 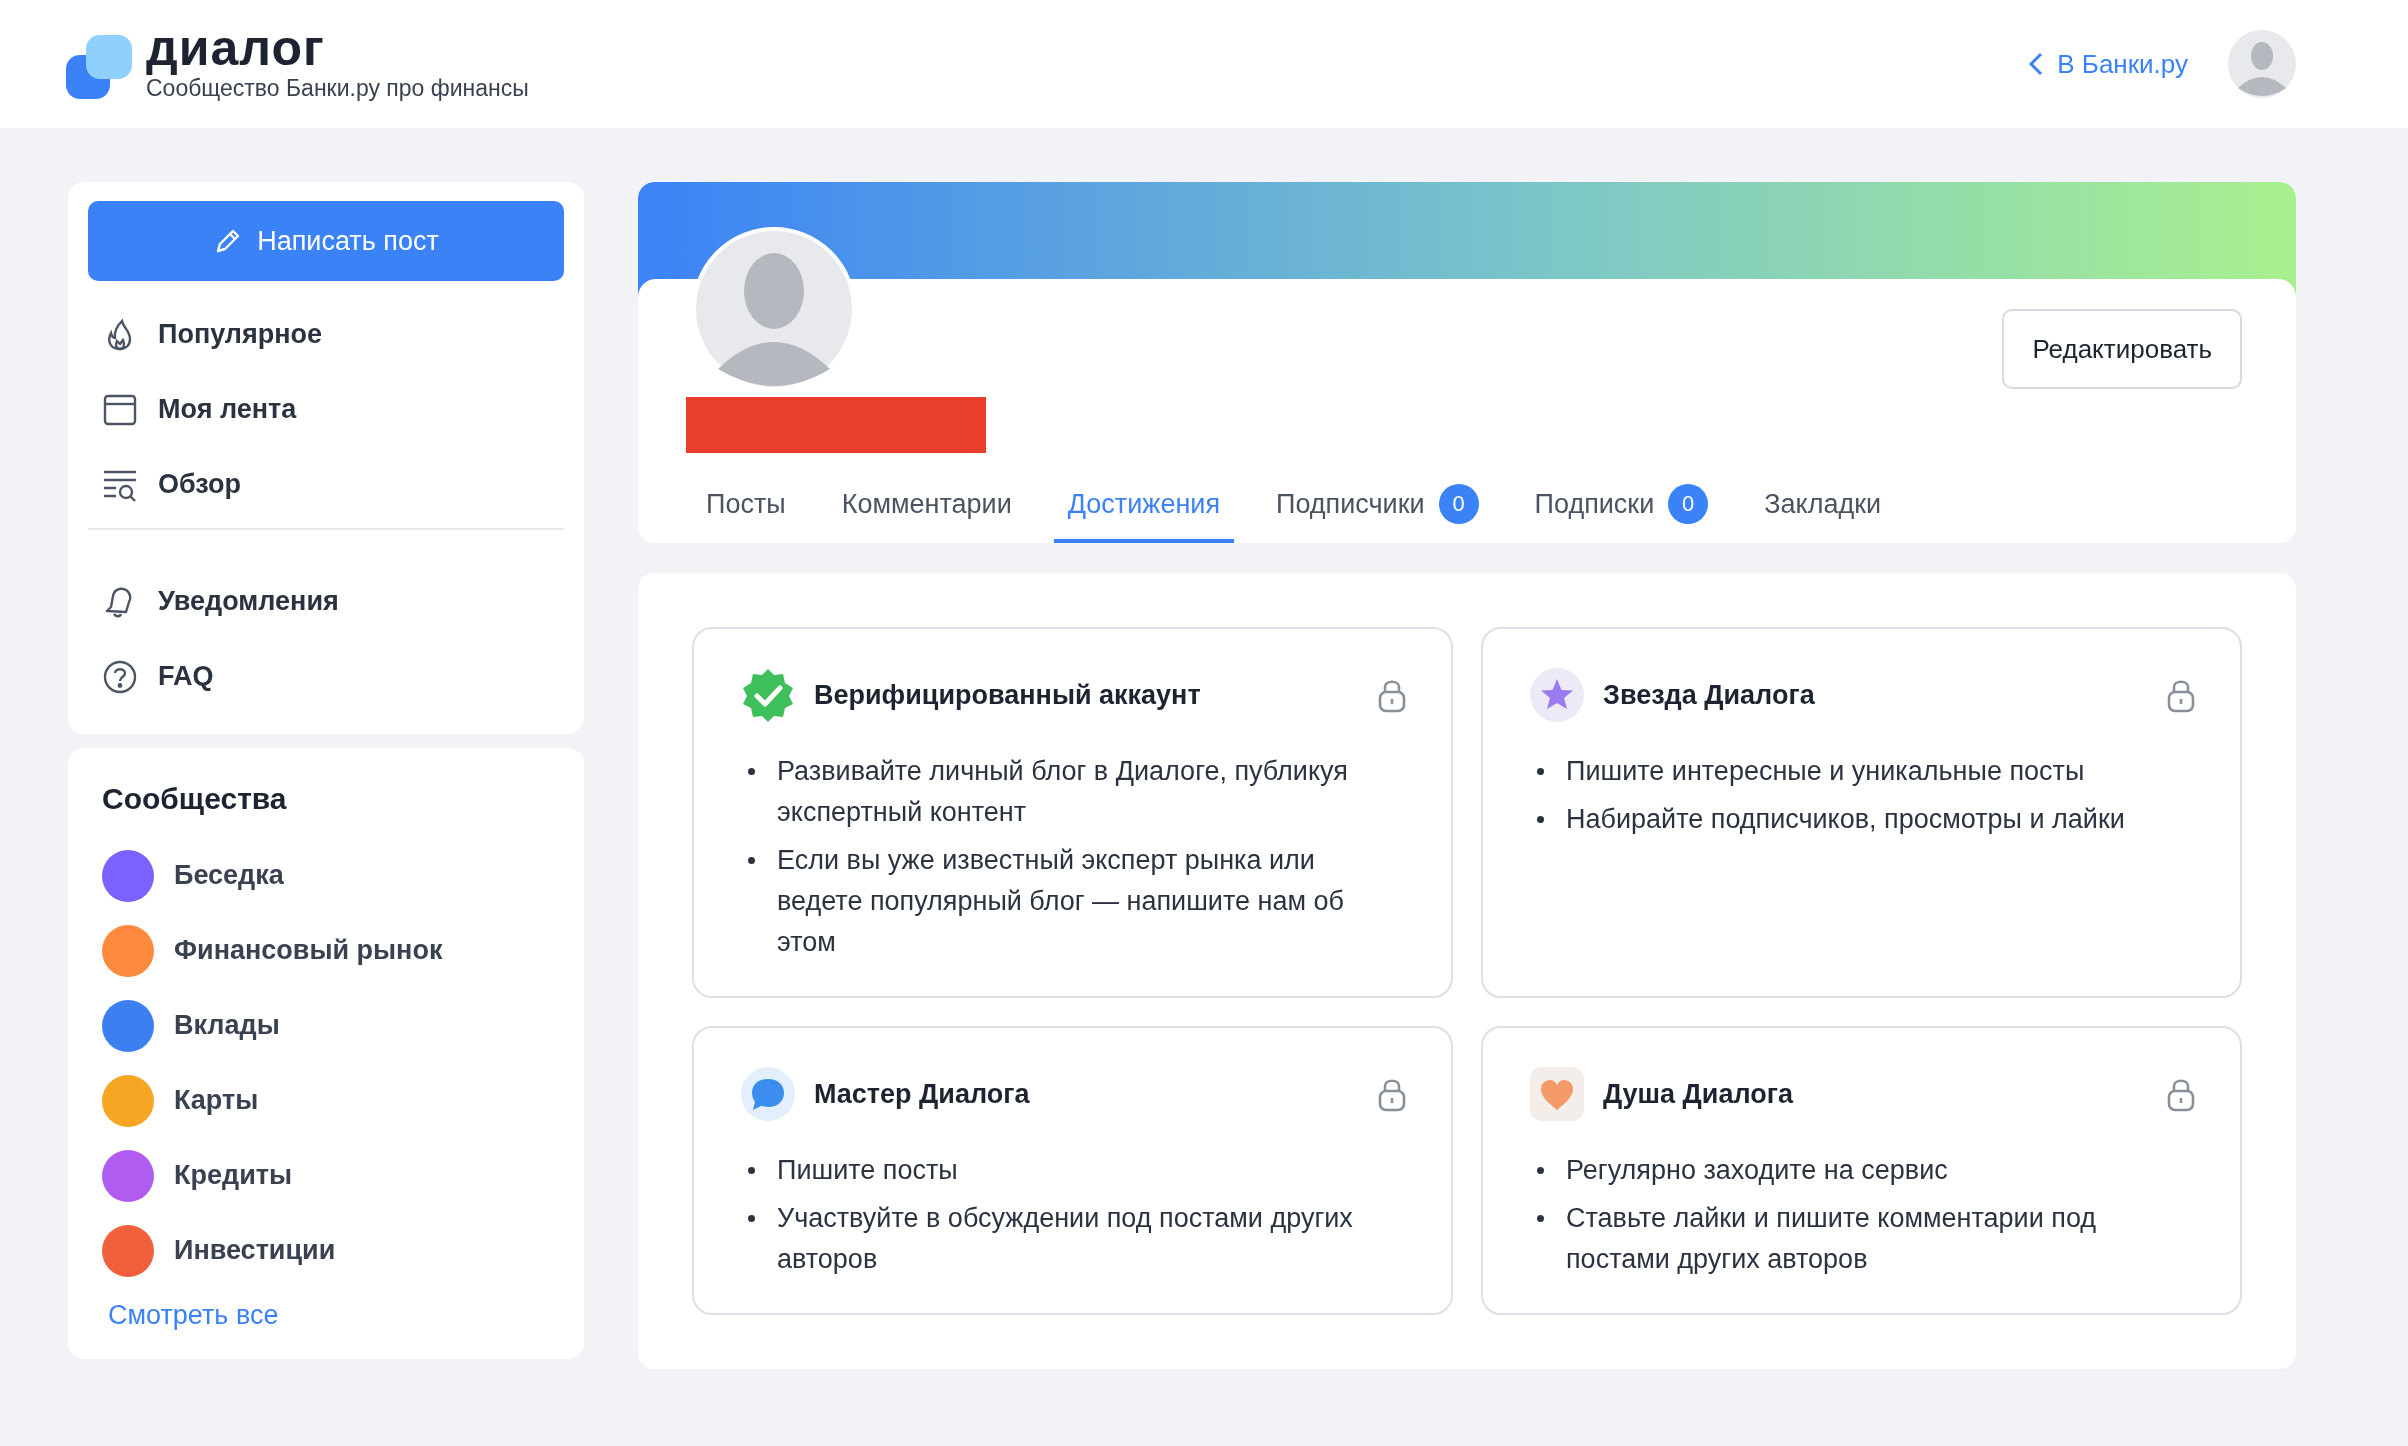 I want to click on nav-item: Моя лента, so click(x=326, y=409).